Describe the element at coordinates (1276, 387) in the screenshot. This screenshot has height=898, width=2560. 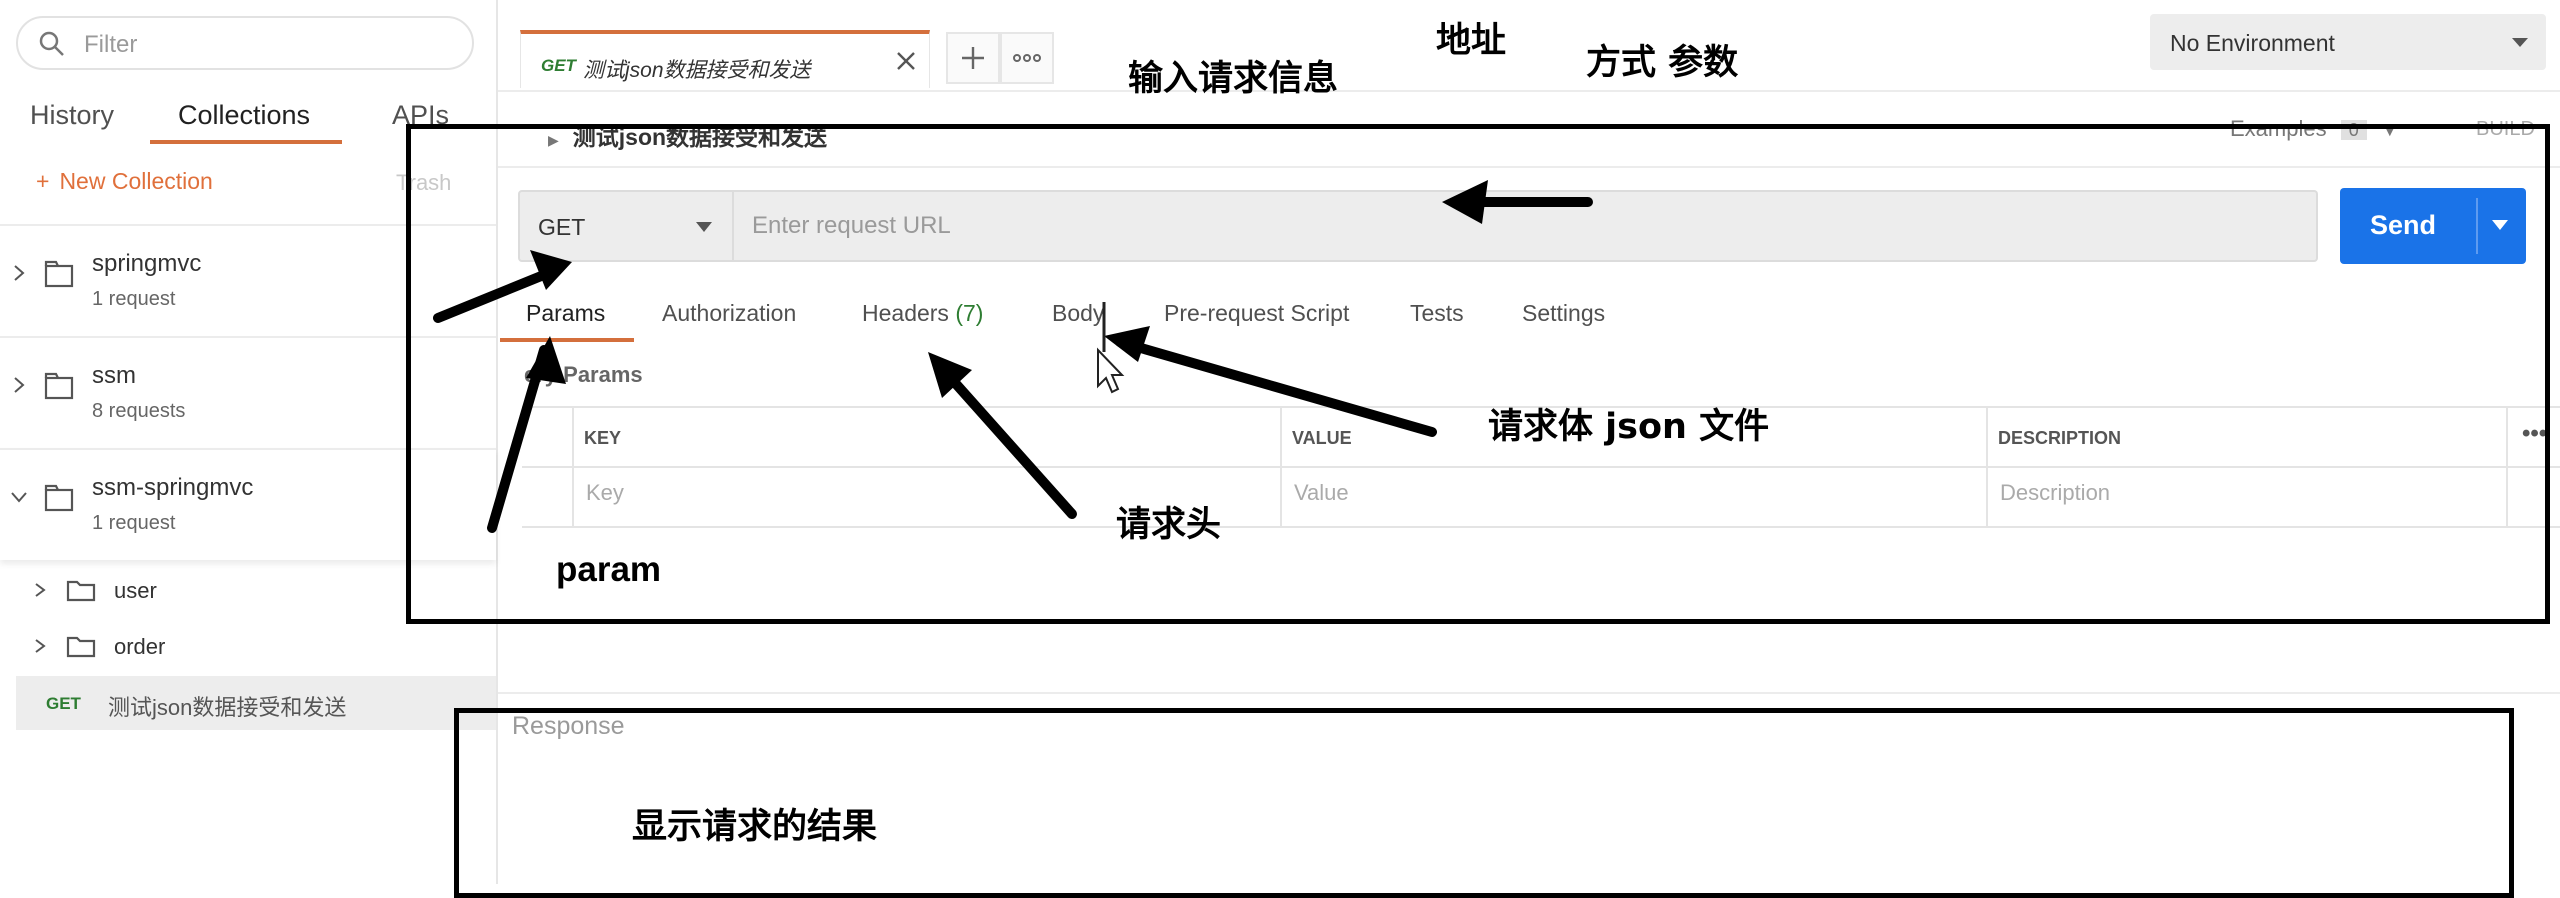
I see `arrow-to-body` at that location.